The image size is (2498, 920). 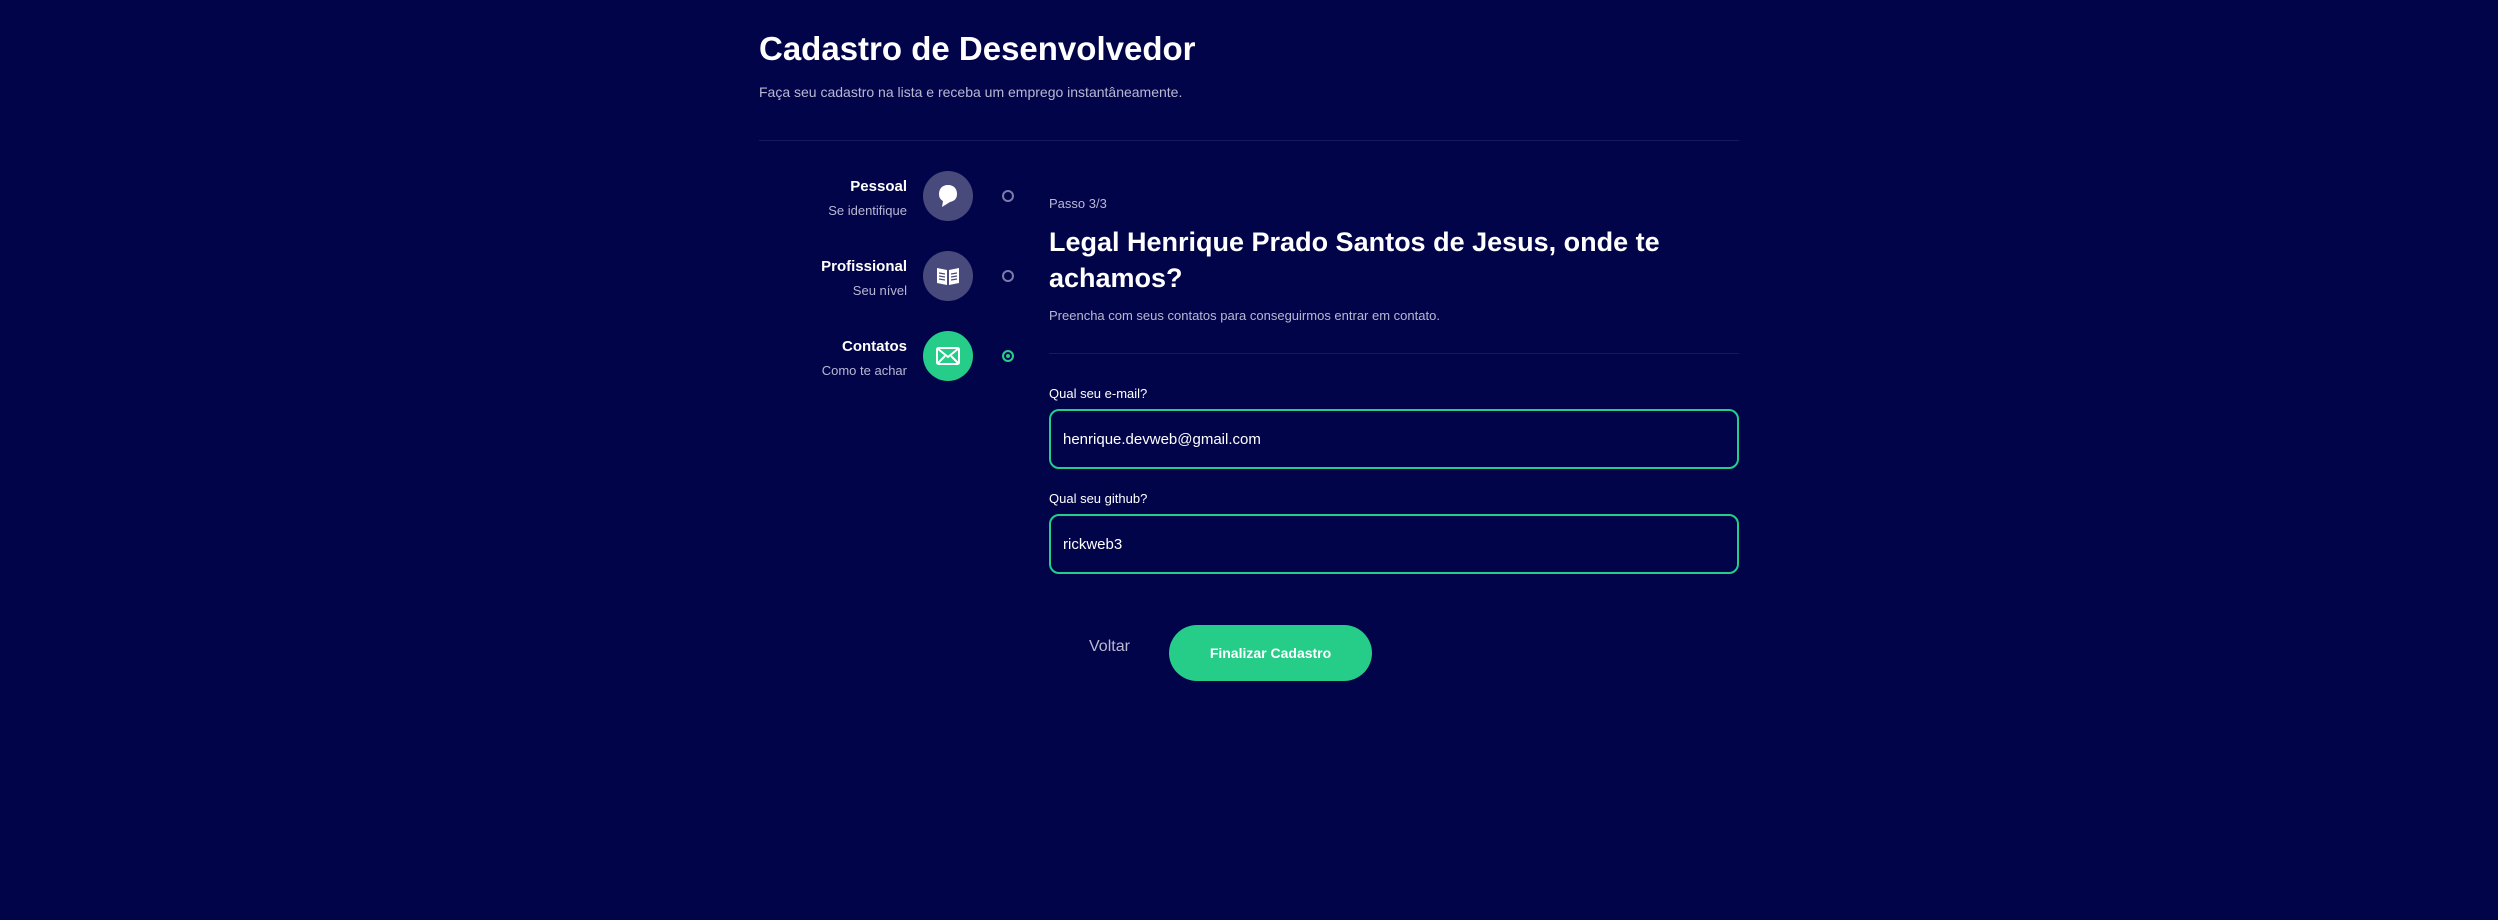 What do you see at coordinates (867, 199) in the screenshot?
I see `step-text: Pessoal Se identifique` at bounding box center [867, 199].